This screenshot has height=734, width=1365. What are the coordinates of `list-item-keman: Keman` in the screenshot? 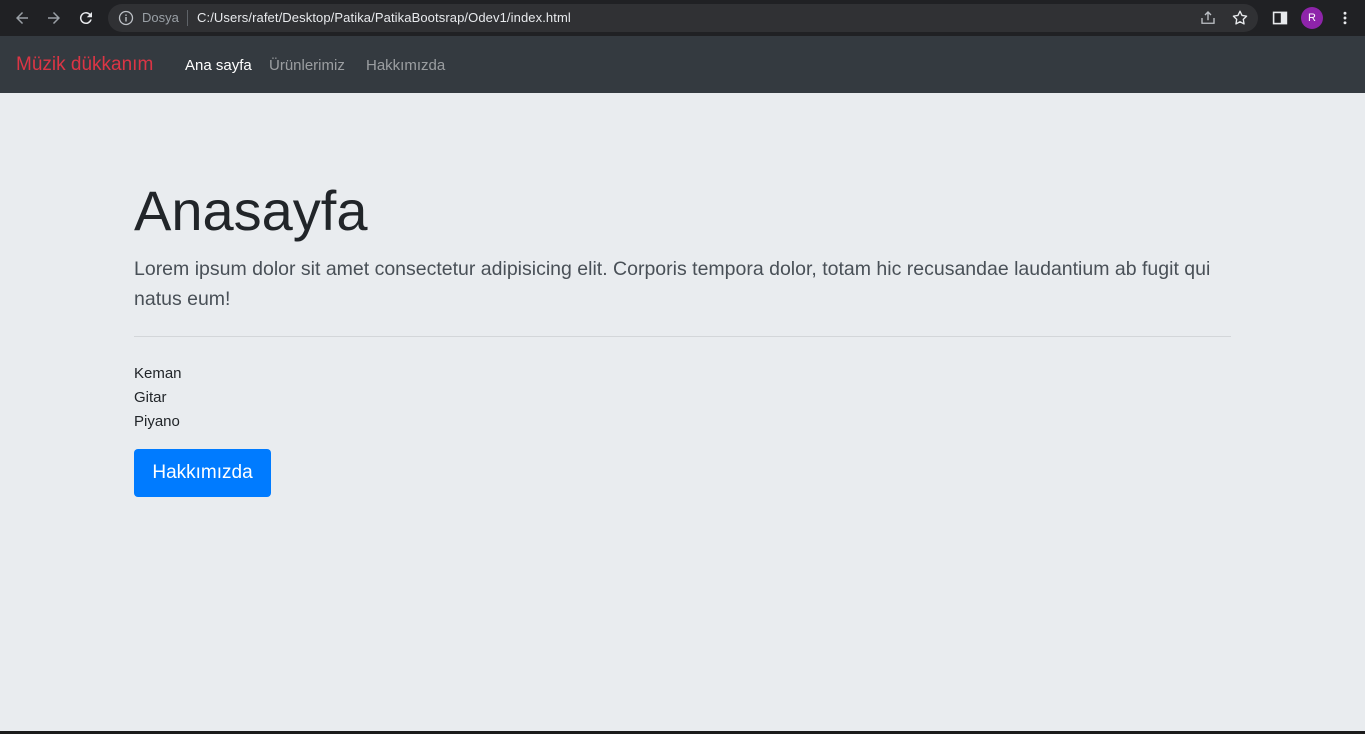 It's located at (158, 373).